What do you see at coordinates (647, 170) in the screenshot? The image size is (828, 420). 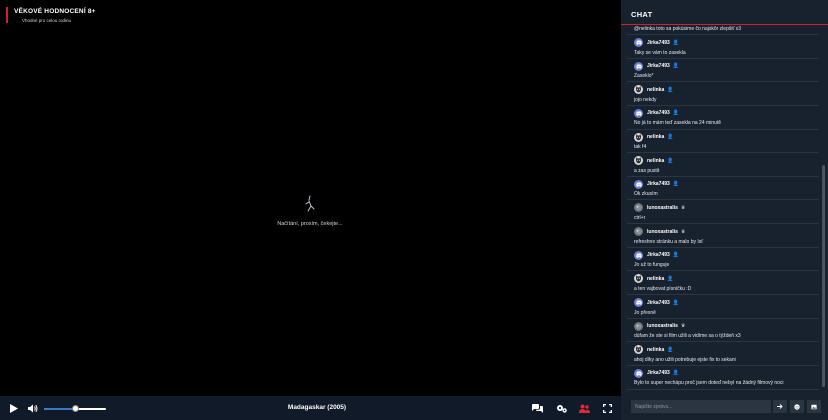 I see `chat-message-text: a zas pustit` at bounding box center [647, 170].